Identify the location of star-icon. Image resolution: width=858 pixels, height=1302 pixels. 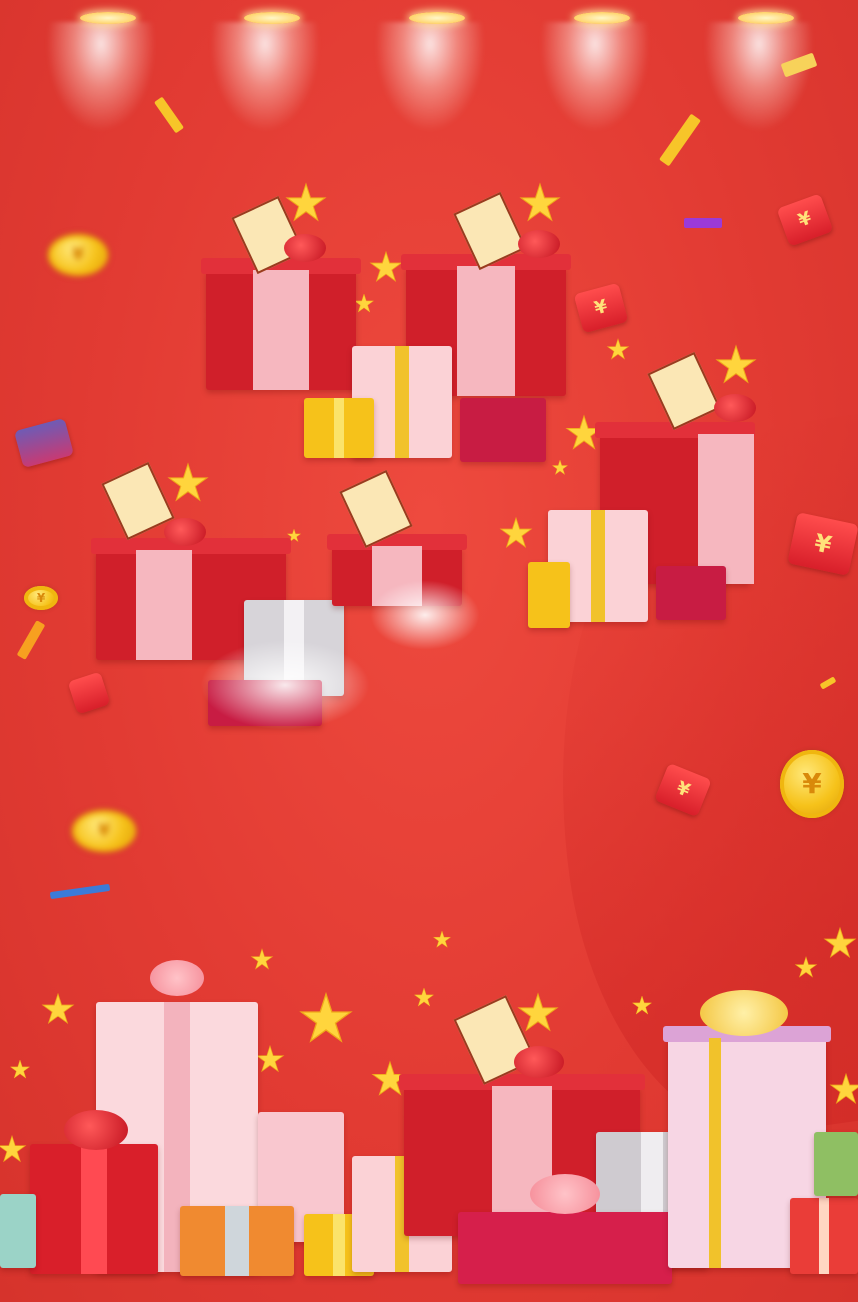
(441, 939).